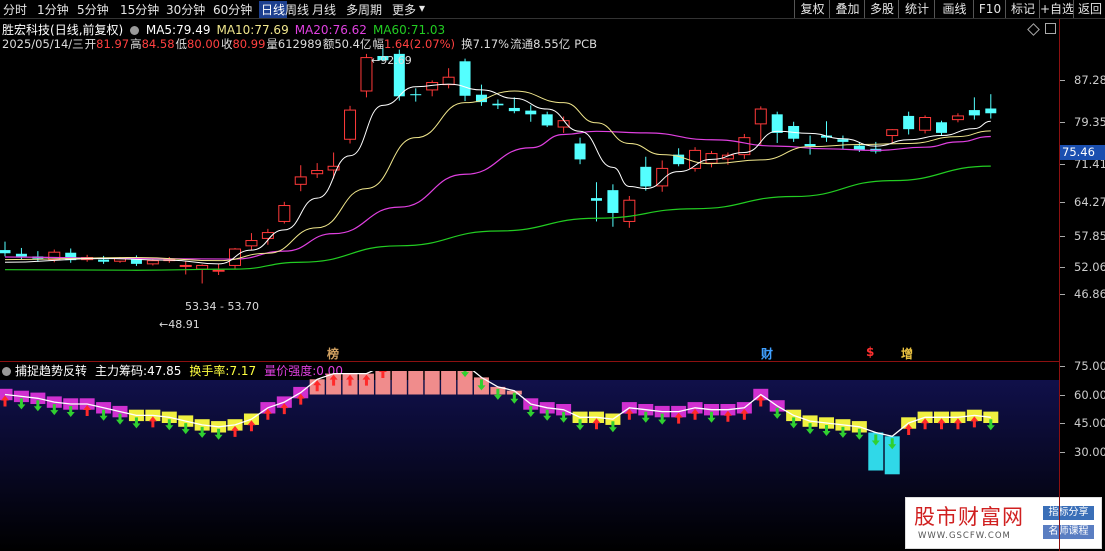  I want to click on ma-value-2: 77.69, so click(271, 30).